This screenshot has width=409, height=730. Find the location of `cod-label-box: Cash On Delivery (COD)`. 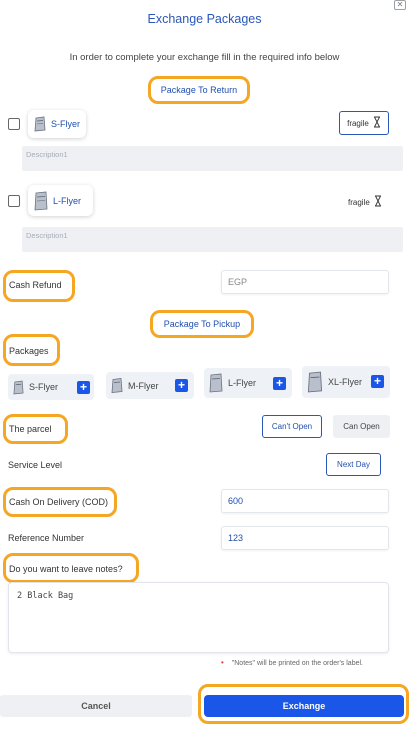

cod-label-box: Cash On Delivery (COD) is located at coordinates (60, 502).